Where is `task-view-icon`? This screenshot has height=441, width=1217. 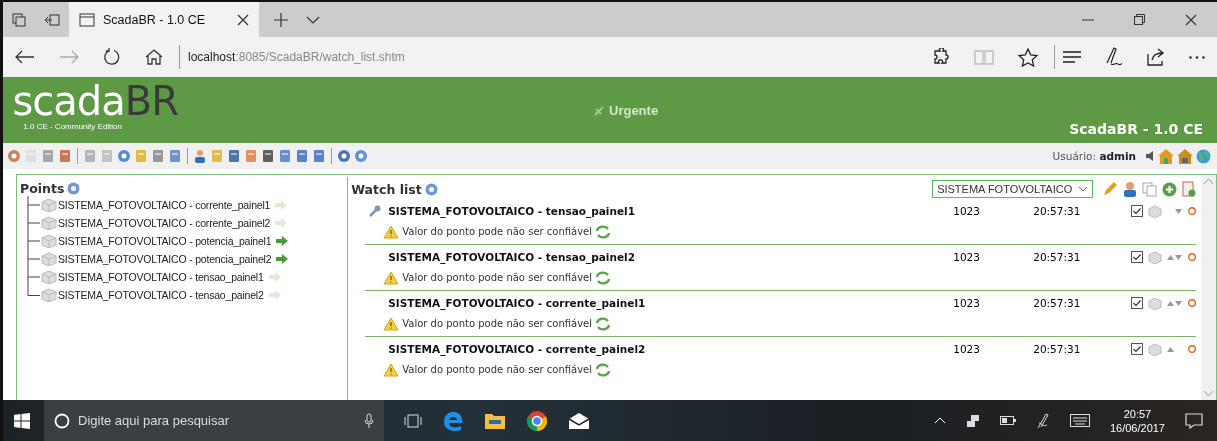
task-view-icon is located at coordinates (413, 420).